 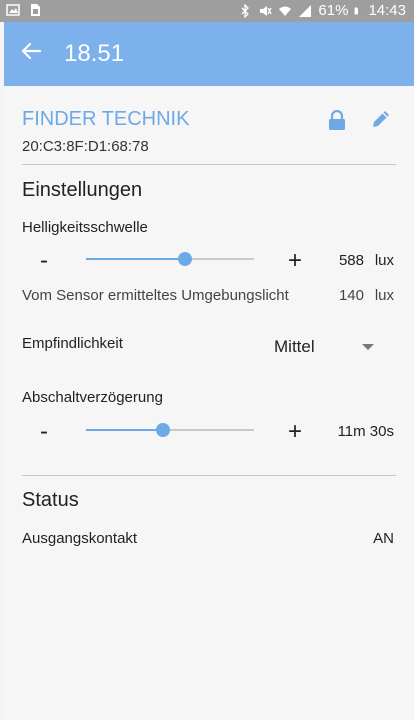 I want to click on lock-icon, so click(x=337, y=120).